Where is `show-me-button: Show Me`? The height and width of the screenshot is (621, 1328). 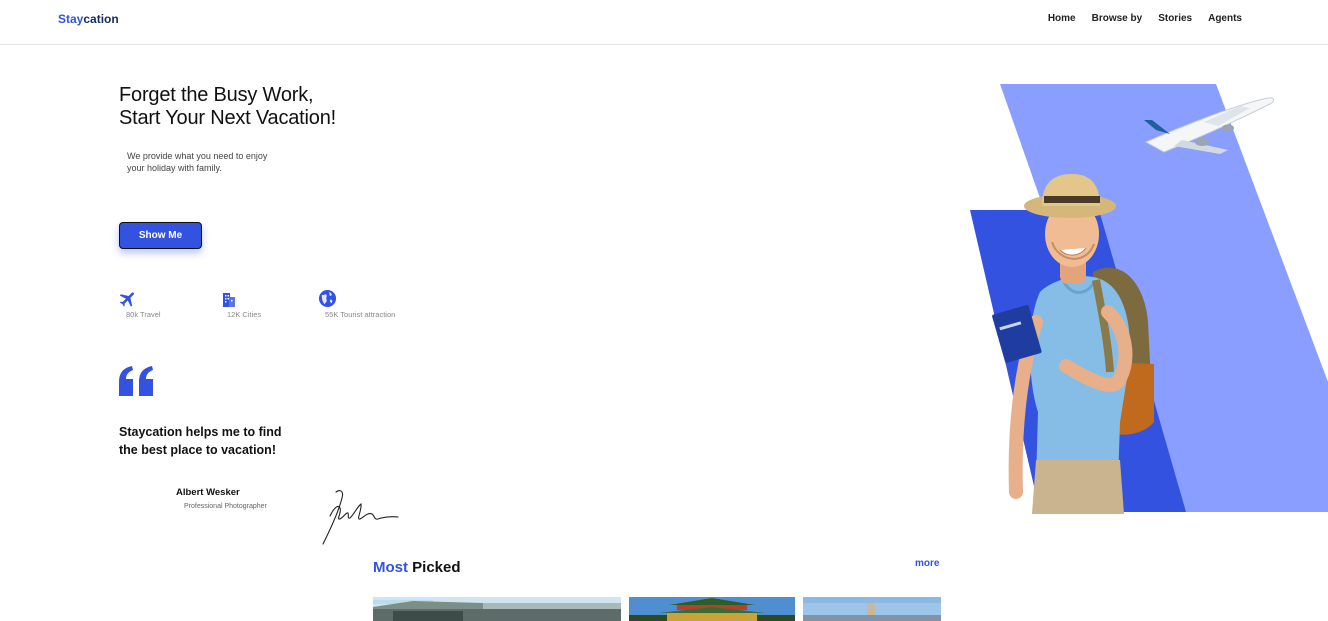
show-me-button: Show Me is located at coordinates (160, 235).